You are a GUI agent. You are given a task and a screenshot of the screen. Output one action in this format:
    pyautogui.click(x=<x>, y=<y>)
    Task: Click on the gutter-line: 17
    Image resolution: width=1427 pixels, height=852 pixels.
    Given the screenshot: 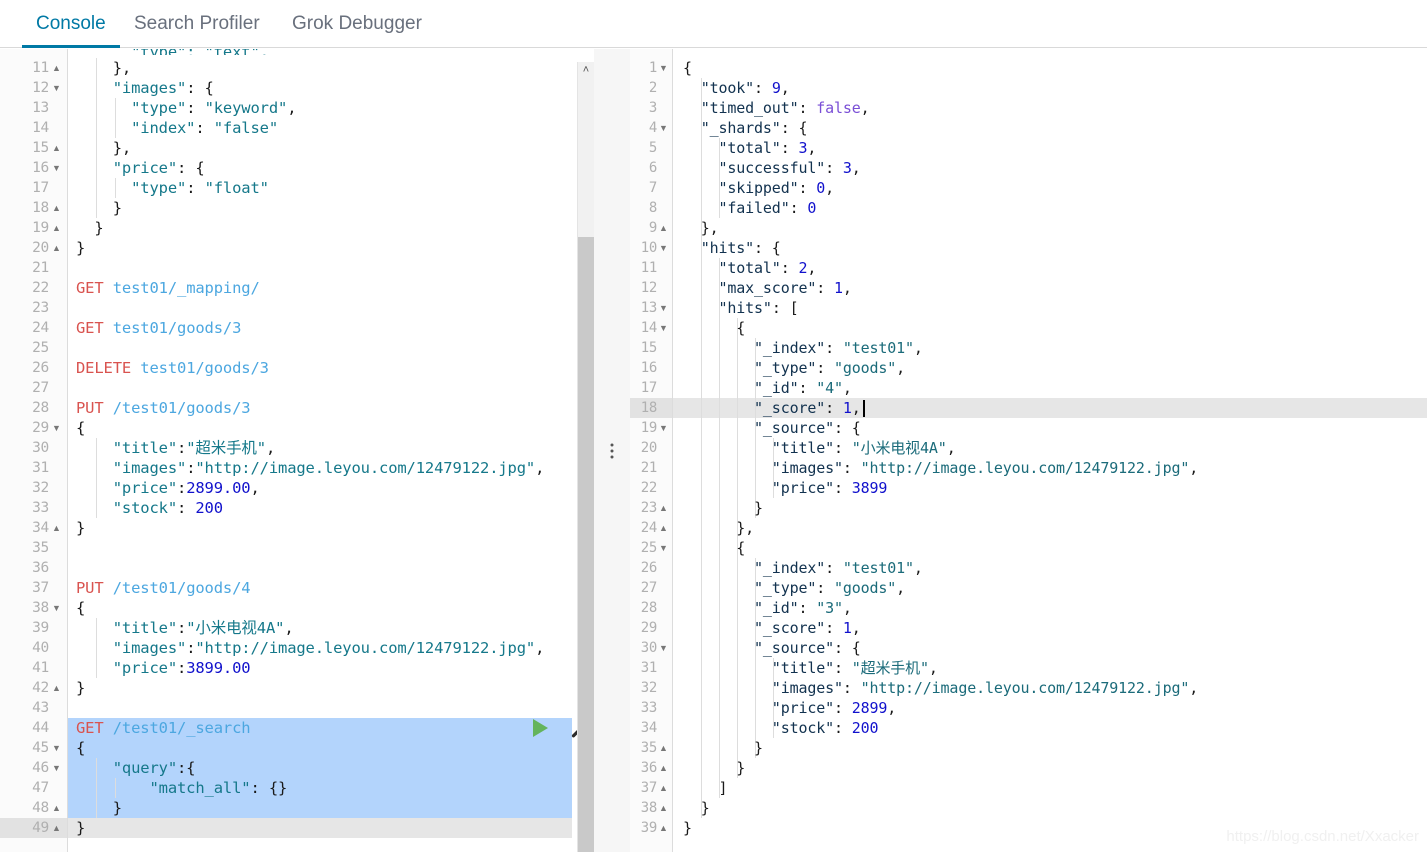 What is the action you would take?
    pyautogui.click(x=651, y=388)
    